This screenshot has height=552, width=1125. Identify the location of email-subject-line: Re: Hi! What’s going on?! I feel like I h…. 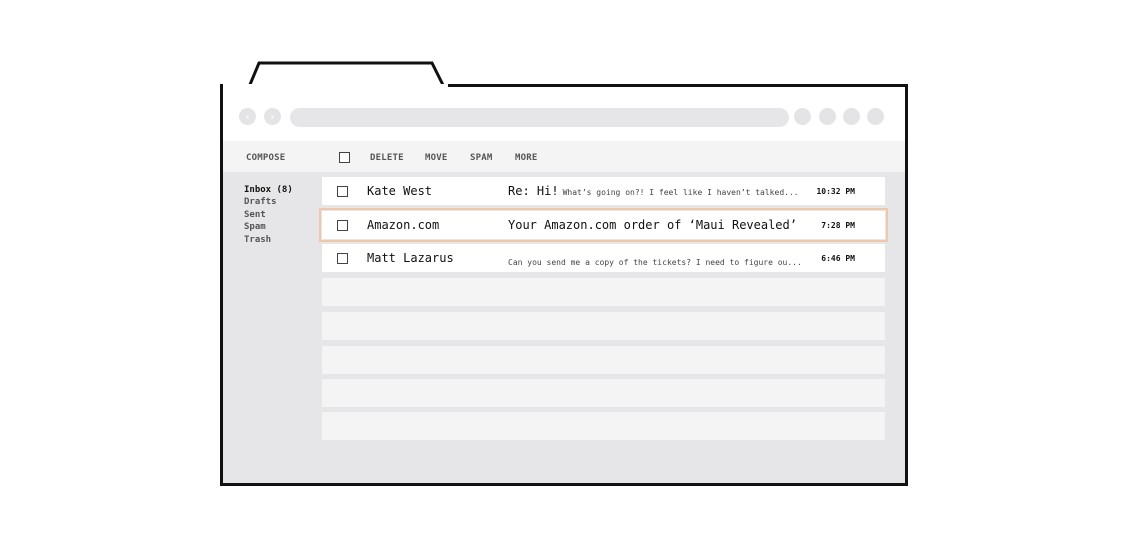
(653, 191).